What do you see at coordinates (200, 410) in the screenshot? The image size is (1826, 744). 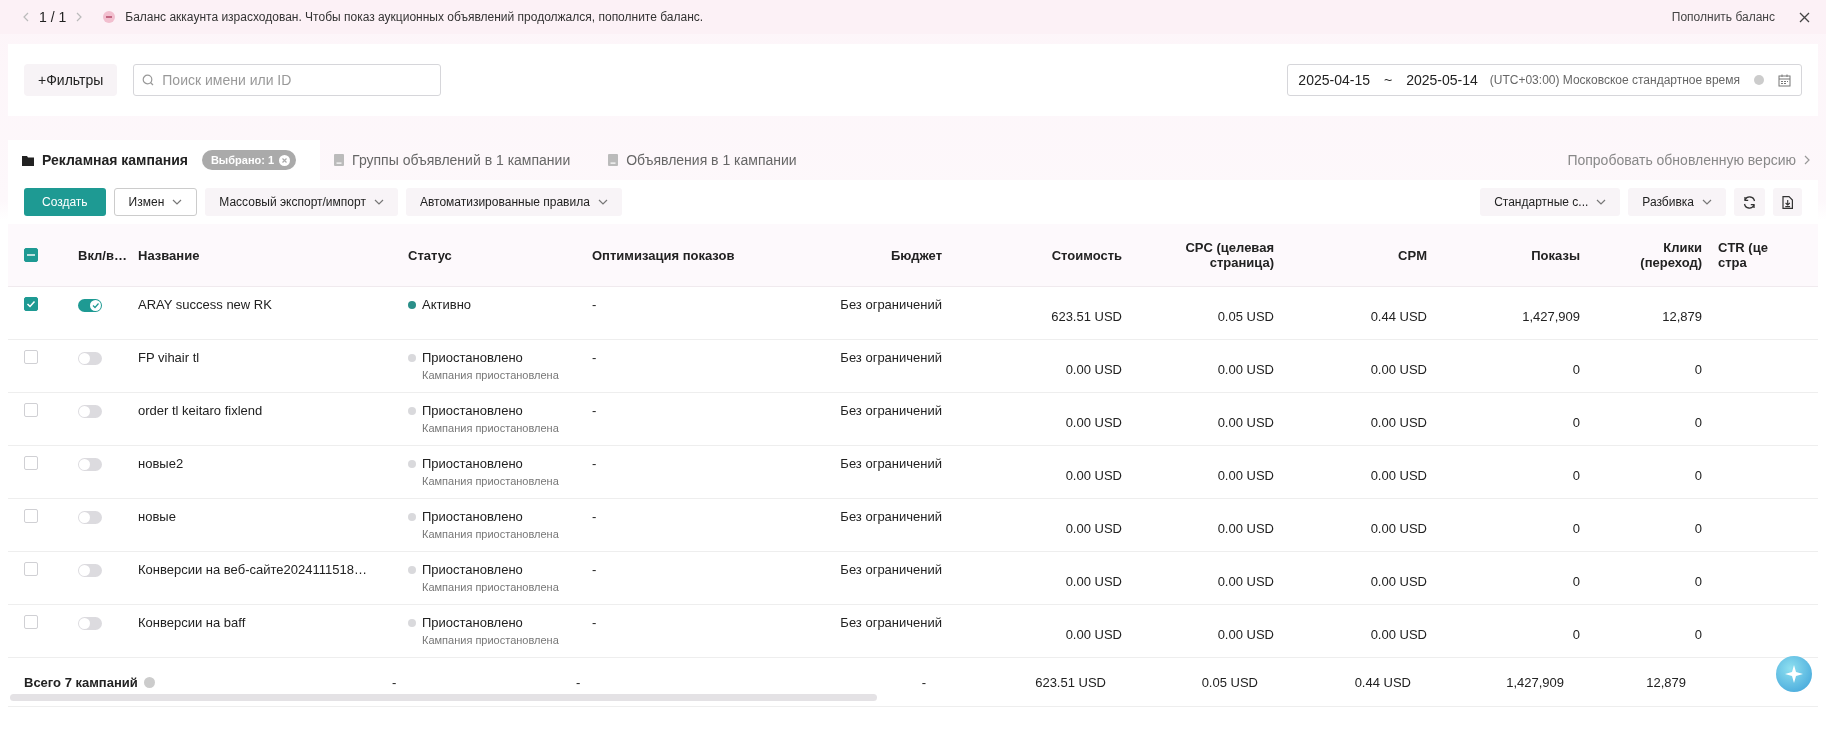 I see `campaign-name: order tl keitaro fixlend` at bounding box center [200, 410].